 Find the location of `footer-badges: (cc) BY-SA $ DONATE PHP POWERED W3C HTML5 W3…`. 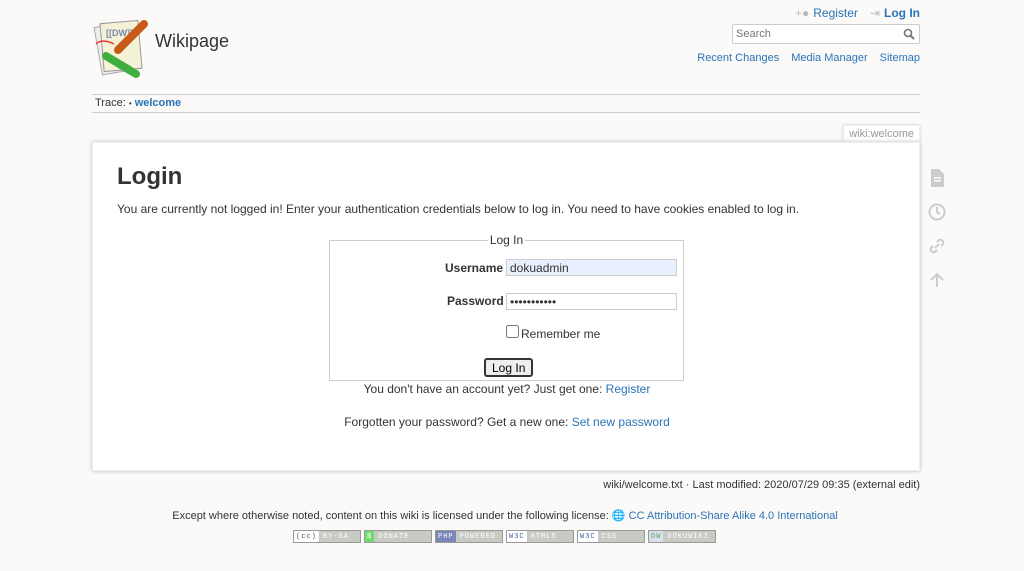

footer-badges: (cc) BY-SA $ DONATE PHP POWERED W3C HTML5 W3… is located at coordinates (504, 536).